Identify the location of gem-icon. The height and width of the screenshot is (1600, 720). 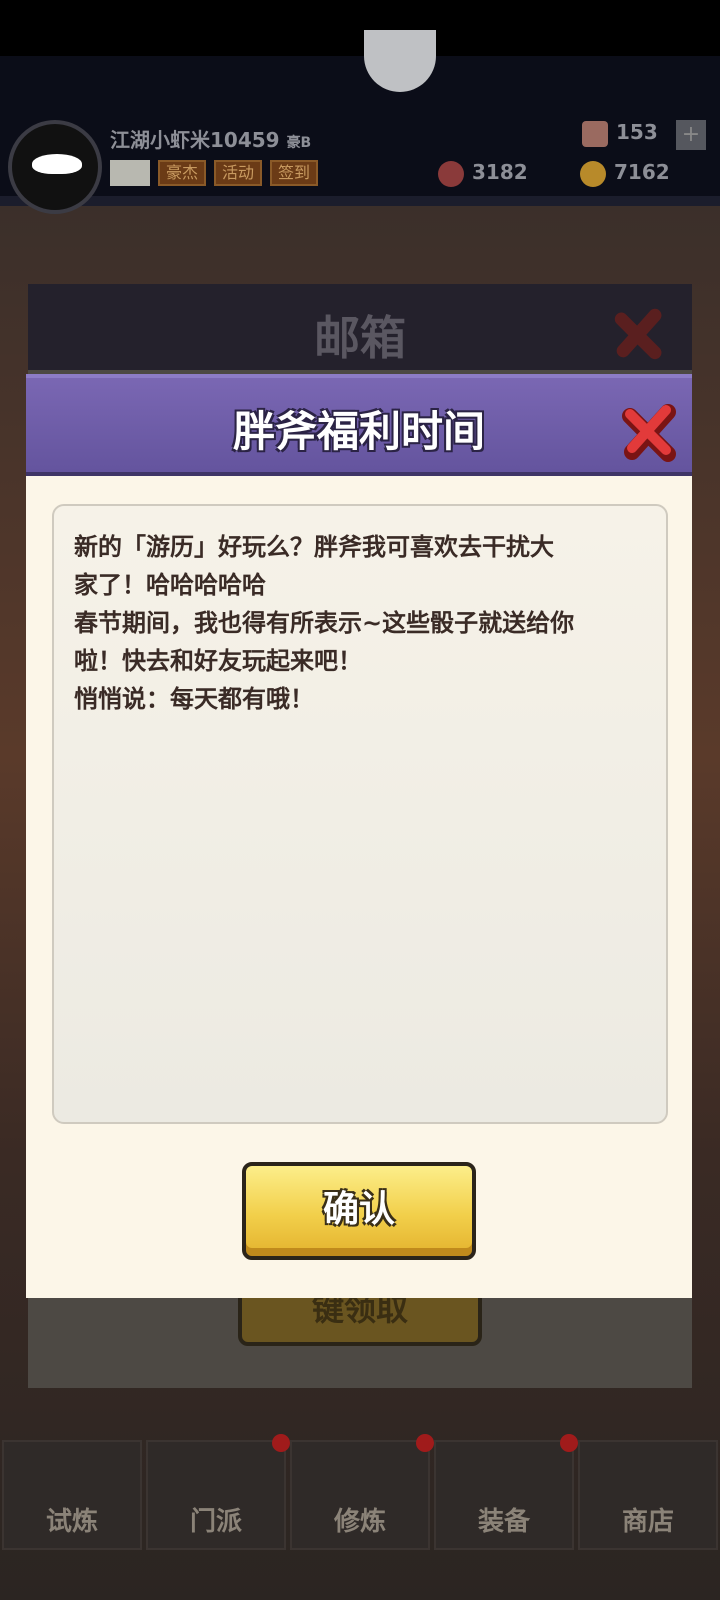
(595, 133).